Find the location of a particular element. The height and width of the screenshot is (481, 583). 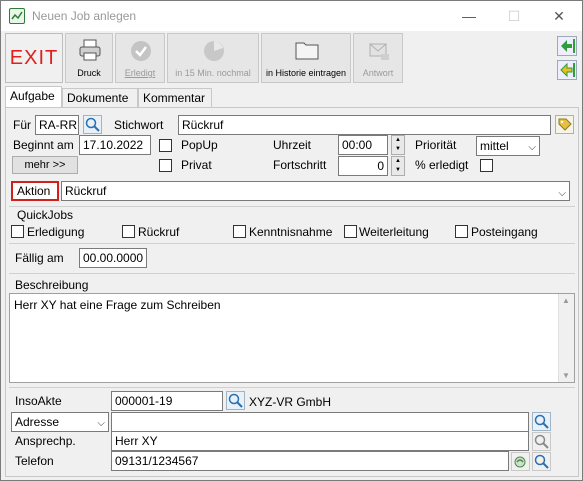

quickjob-weiterleitung-checkbox is located at coordinates (350, 231).